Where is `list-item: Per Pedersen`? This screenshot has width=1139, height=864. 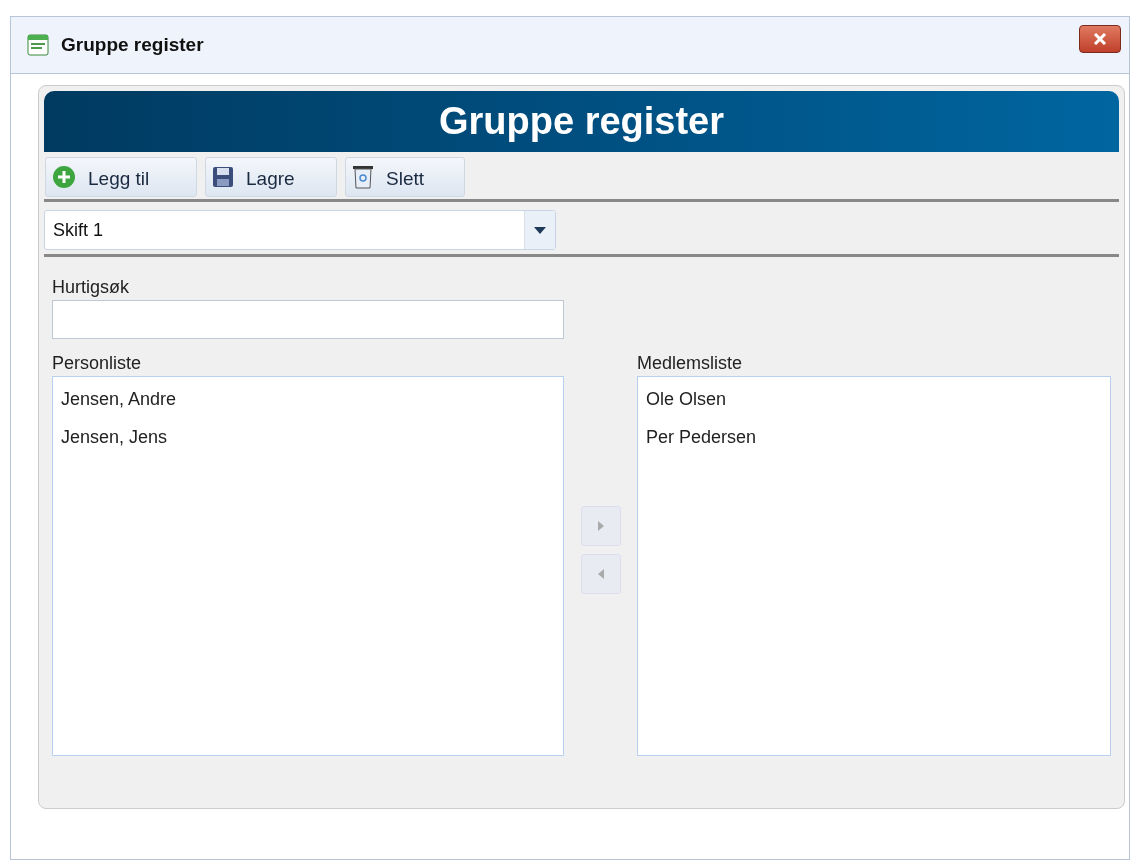 list-item: Per Pedersen is located at coordinates (878, 446).